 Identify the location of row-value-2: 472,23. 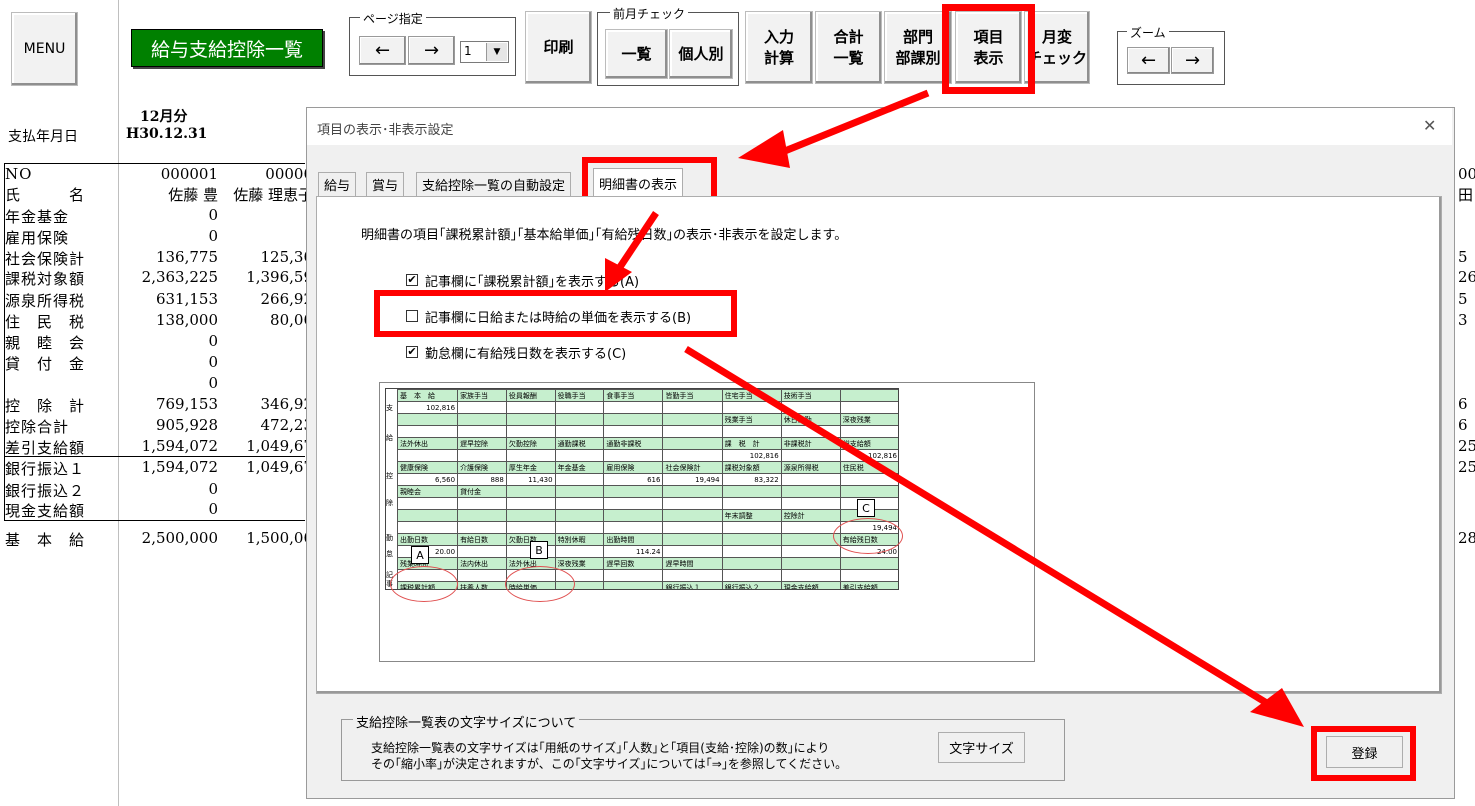
(287, 425).